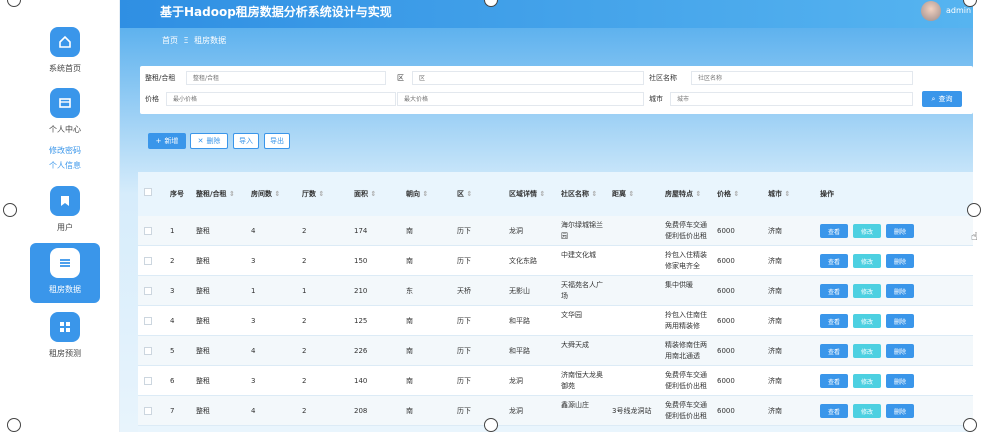  What do you see at coordinates (277, 141) in the screenshot?
I see `export-button: 导出` at bounding box center [277, 141].